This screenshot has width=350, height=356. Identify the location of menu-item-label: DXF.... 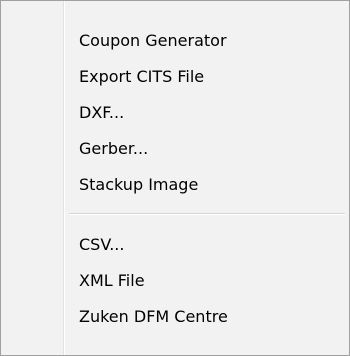
(102, 112).